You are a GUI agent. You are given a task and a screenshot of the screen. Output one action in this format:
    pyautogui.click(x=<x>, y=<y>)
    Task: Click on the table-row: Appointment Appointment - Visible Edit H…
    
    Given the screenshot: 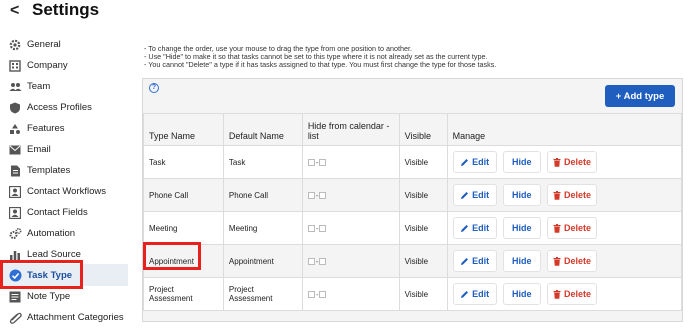 What is the action you would take?
    pyautogui.click(x=413, y=261)
    